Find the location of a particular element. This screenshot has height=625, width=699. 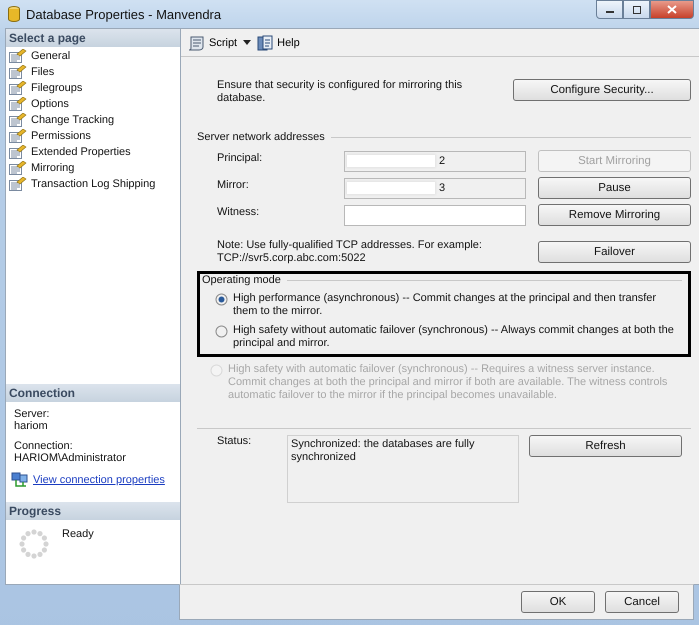

page-link: Files is located at coordinates (42, 72).